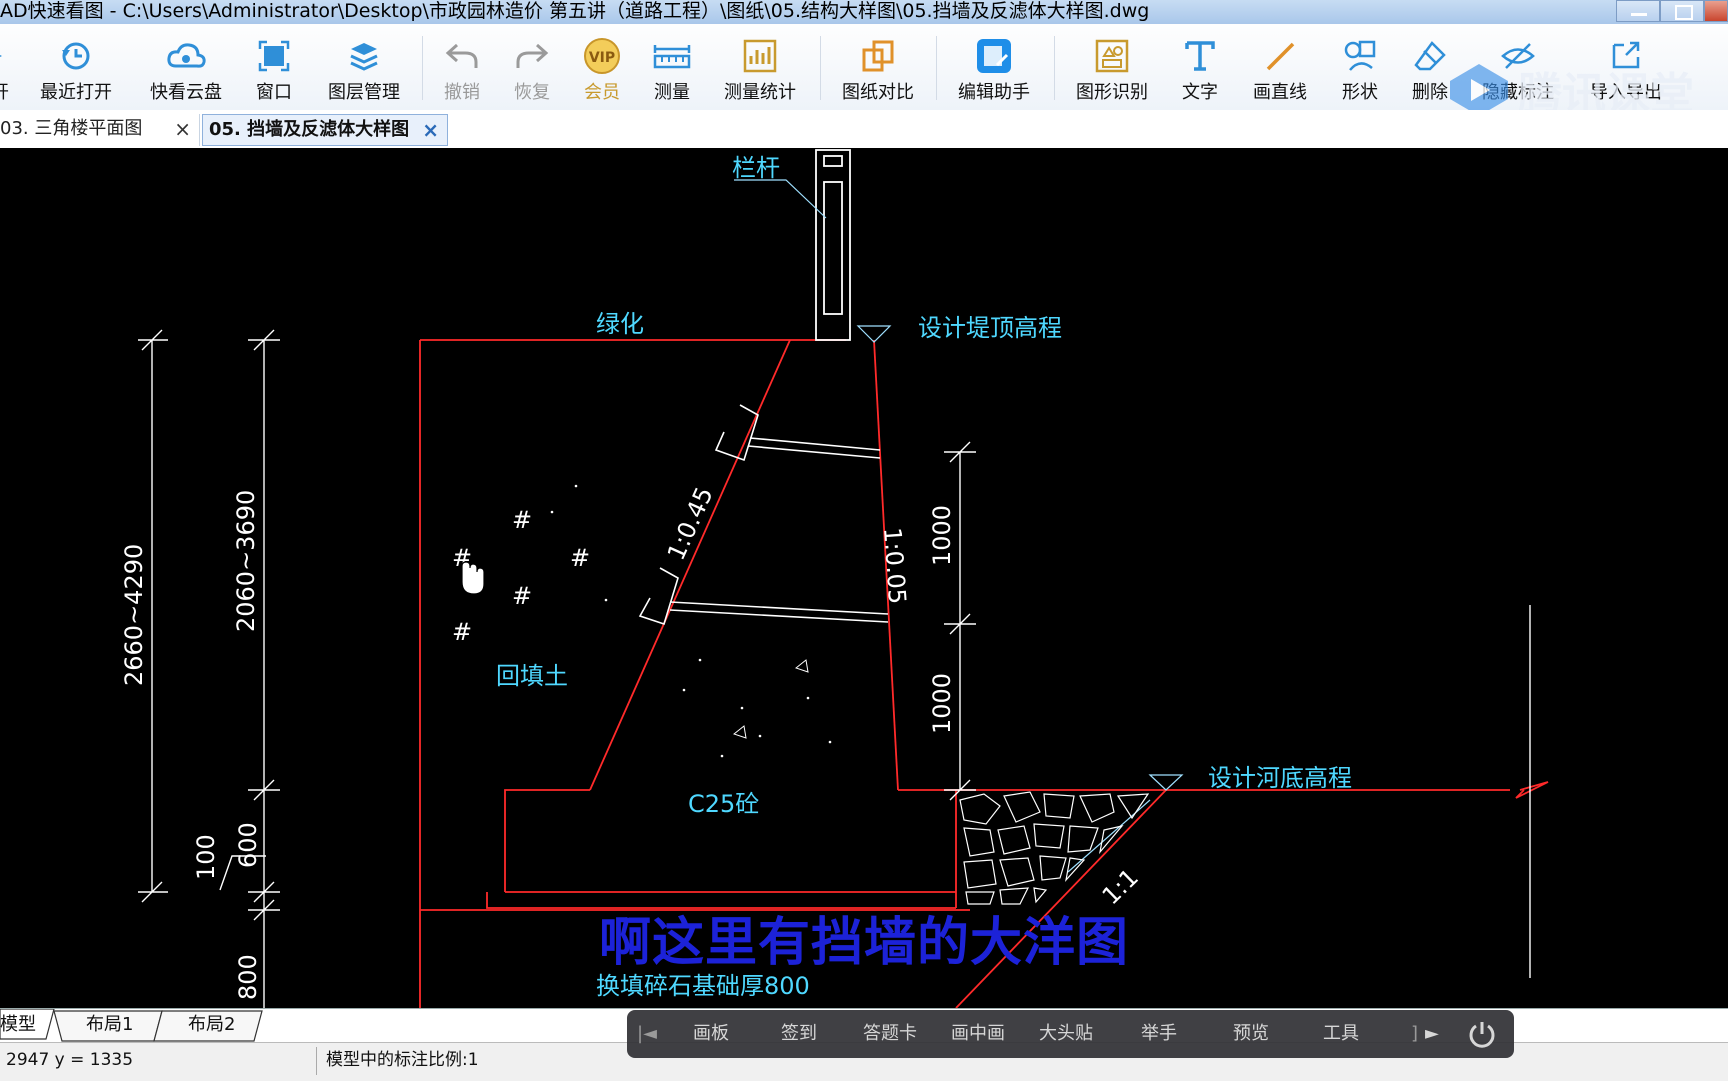 Image resolution: width=1728 pixels, height=1081 pixels. I want to click on collapse-handle-icon: |◄, so click(647, 1034).